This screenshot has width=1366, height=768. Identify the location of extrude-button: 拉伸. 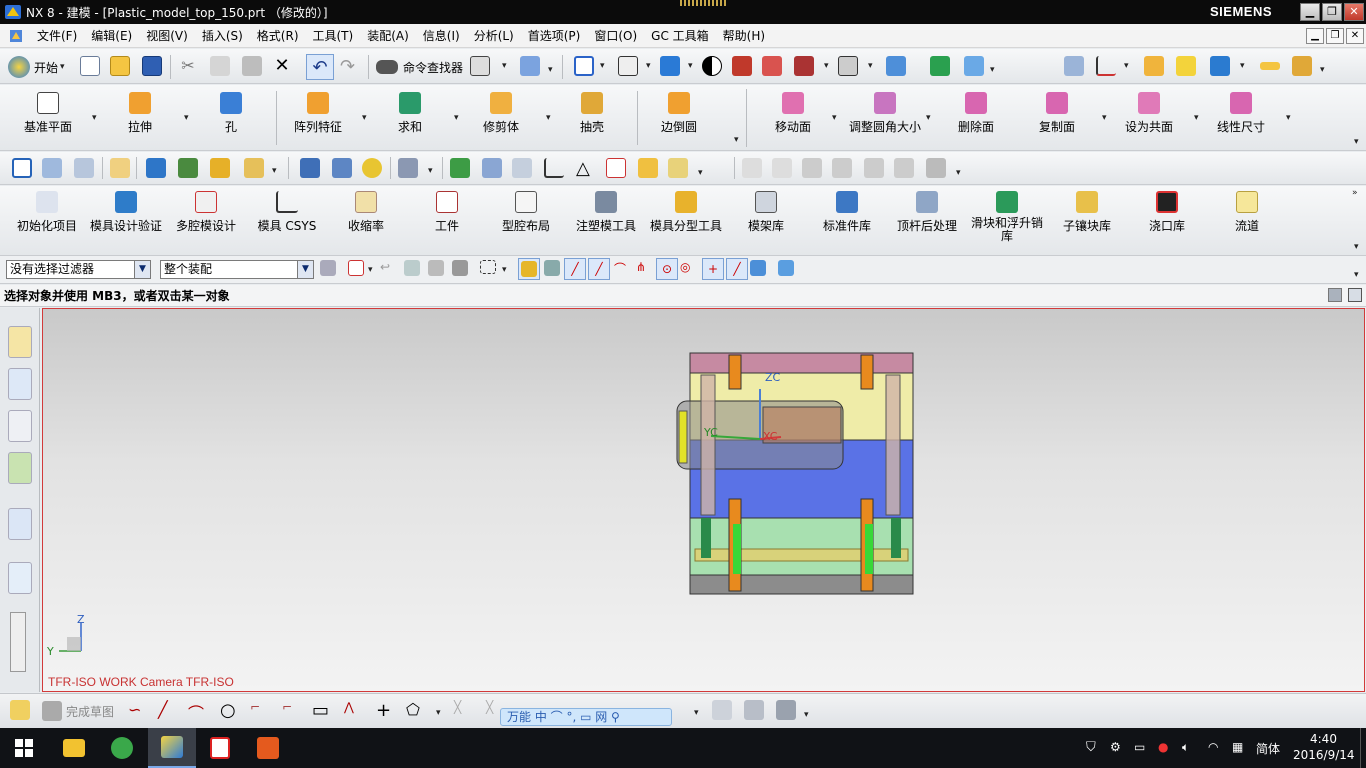
(140, 113).